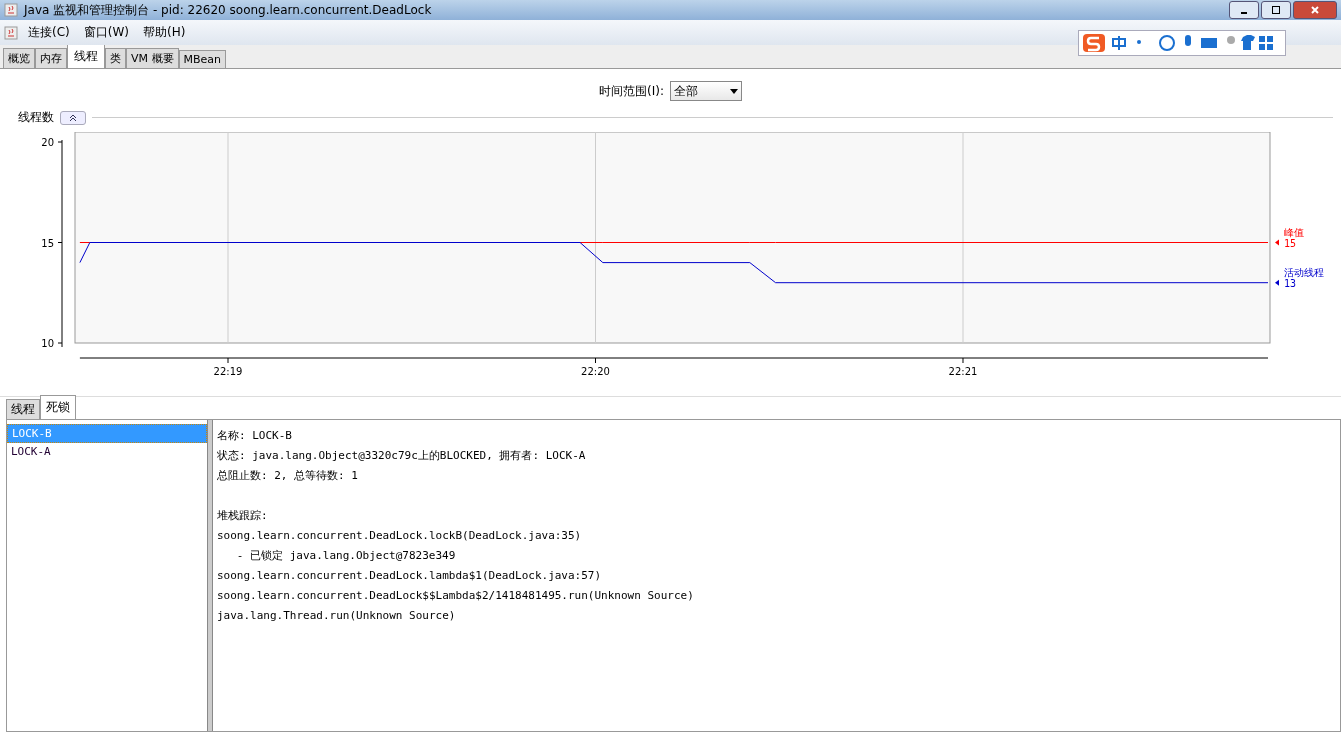  I want to click on x-tick-label: 22:21, so click(963, 371).